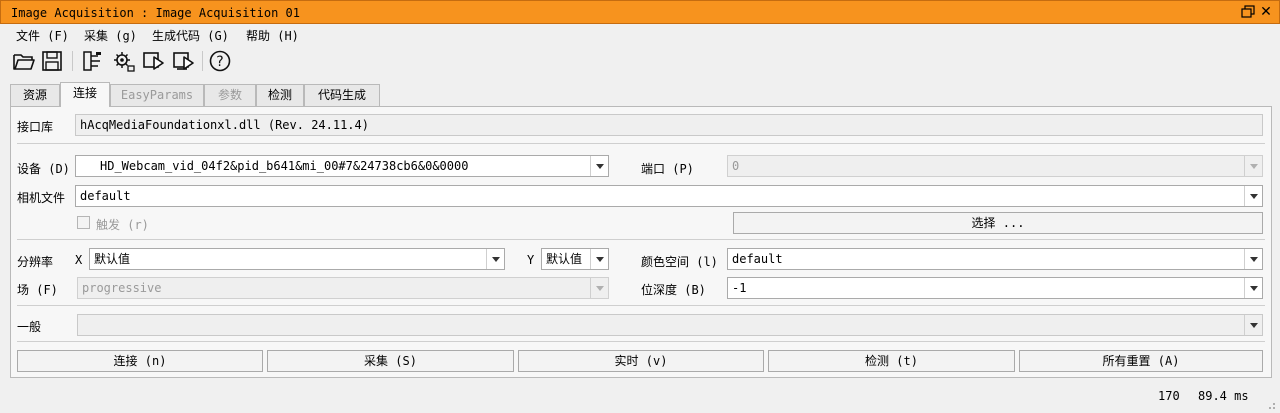 The image size is (1280, 413). I want to click on menu-help: 帮助 (H), so click(272, 35).